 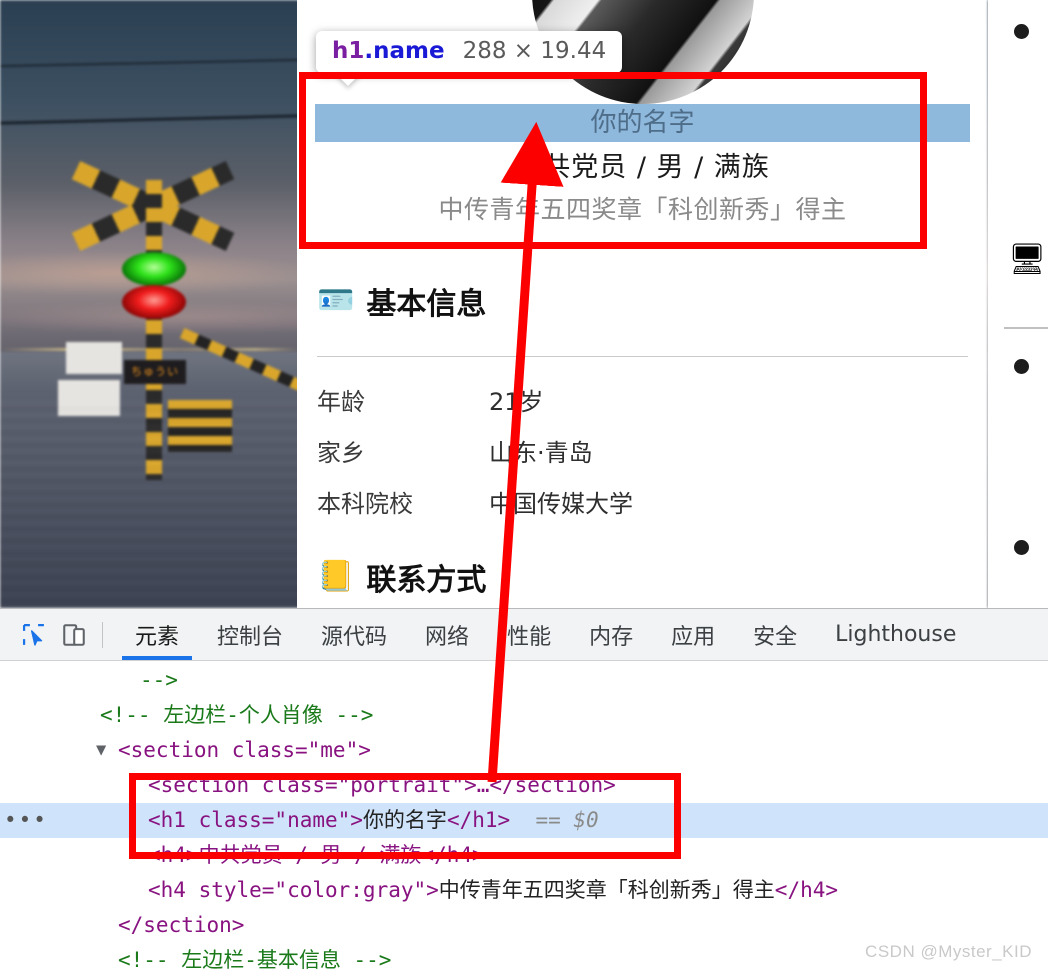 What do you see at coordinates (613, 160) in the screenshot?
I see `annotation-box-name-element` at bounding box center [613, 160].